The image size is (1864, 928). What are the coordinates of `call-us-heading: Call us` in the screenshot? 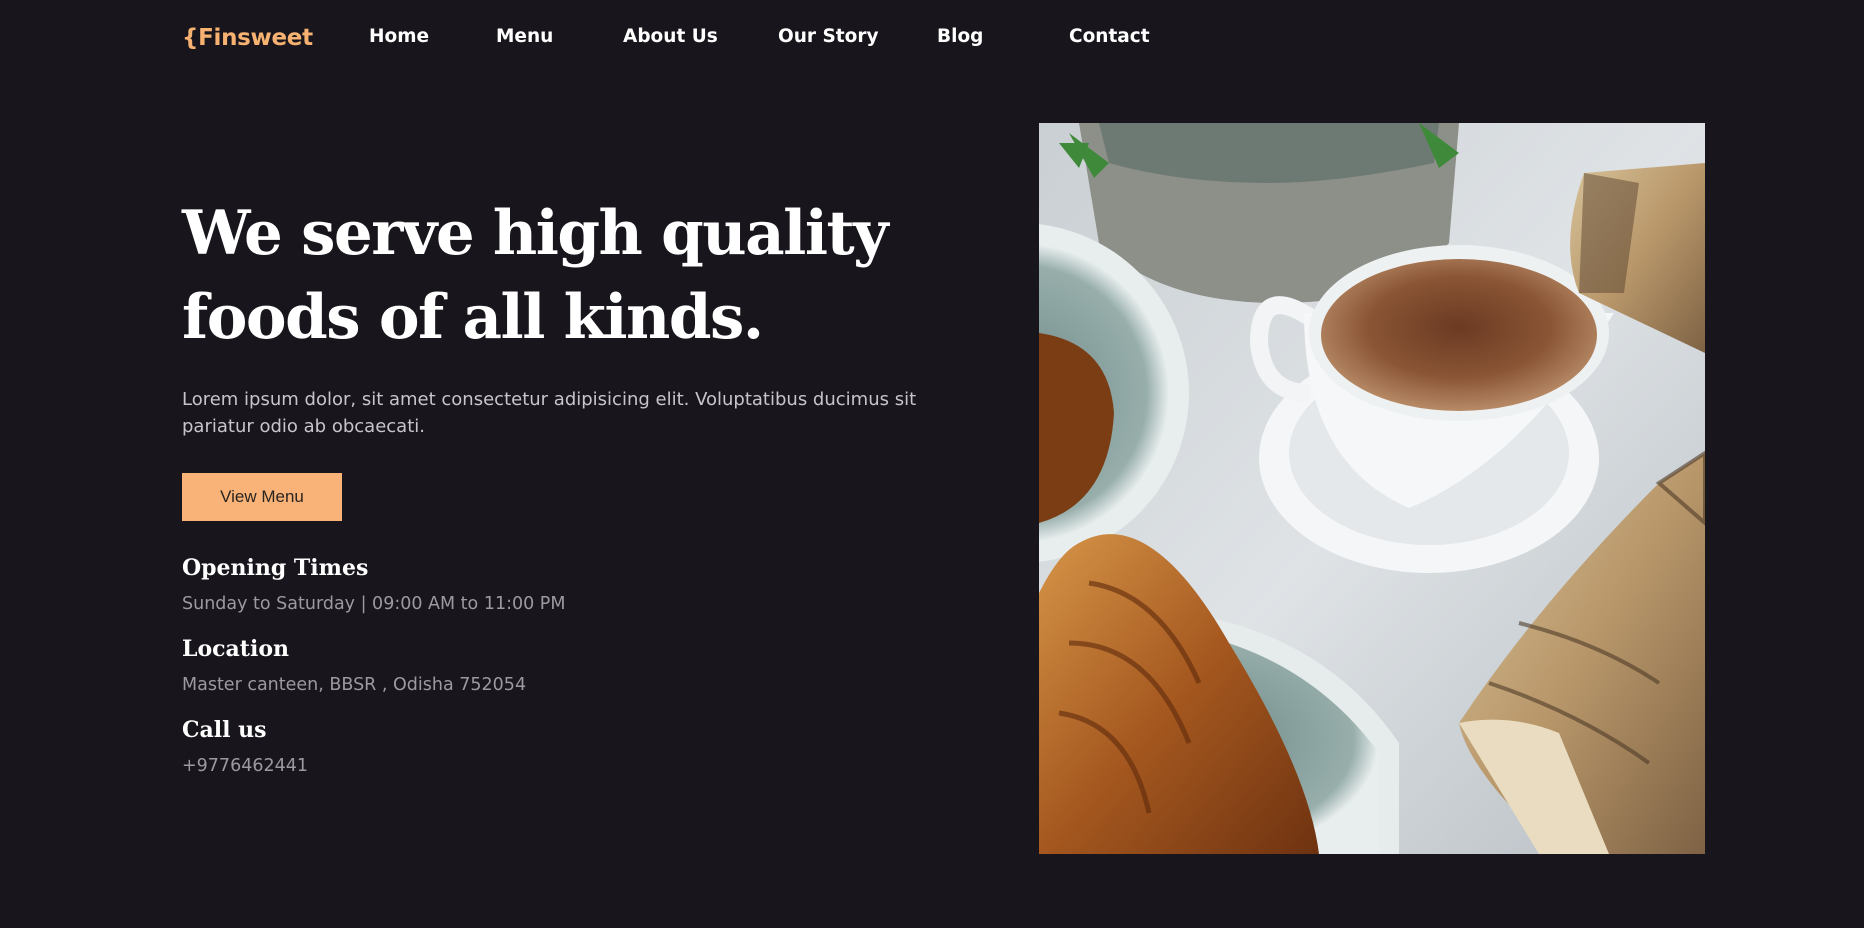 It's located at (224, 730).